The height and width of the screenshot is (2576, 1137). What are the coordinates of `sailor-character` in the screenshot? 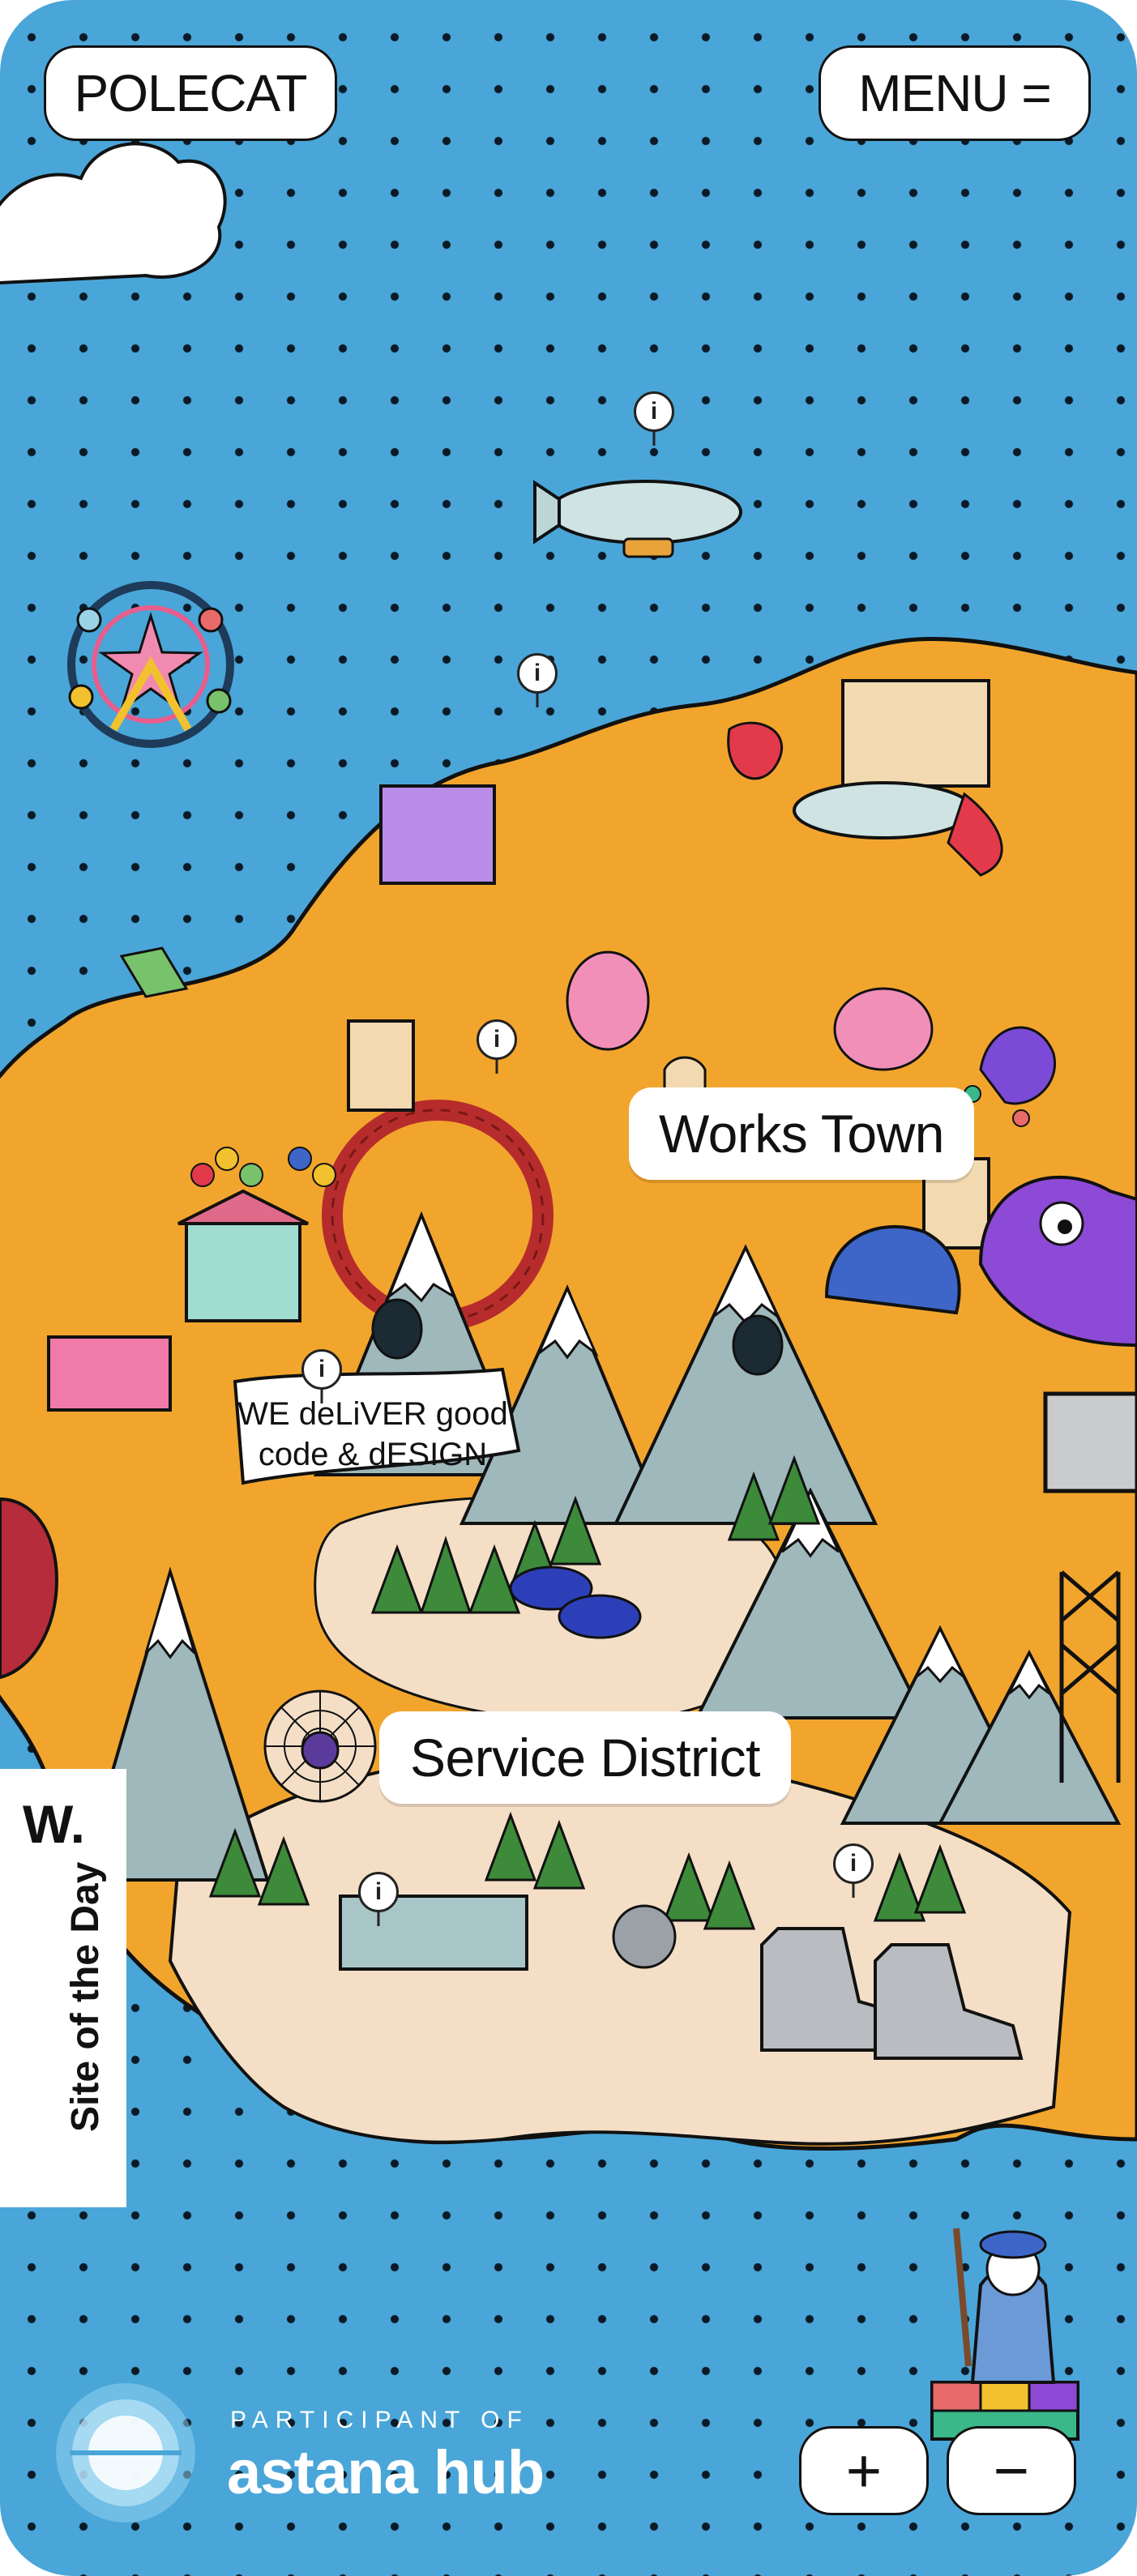 It's located at (1004, 2334).